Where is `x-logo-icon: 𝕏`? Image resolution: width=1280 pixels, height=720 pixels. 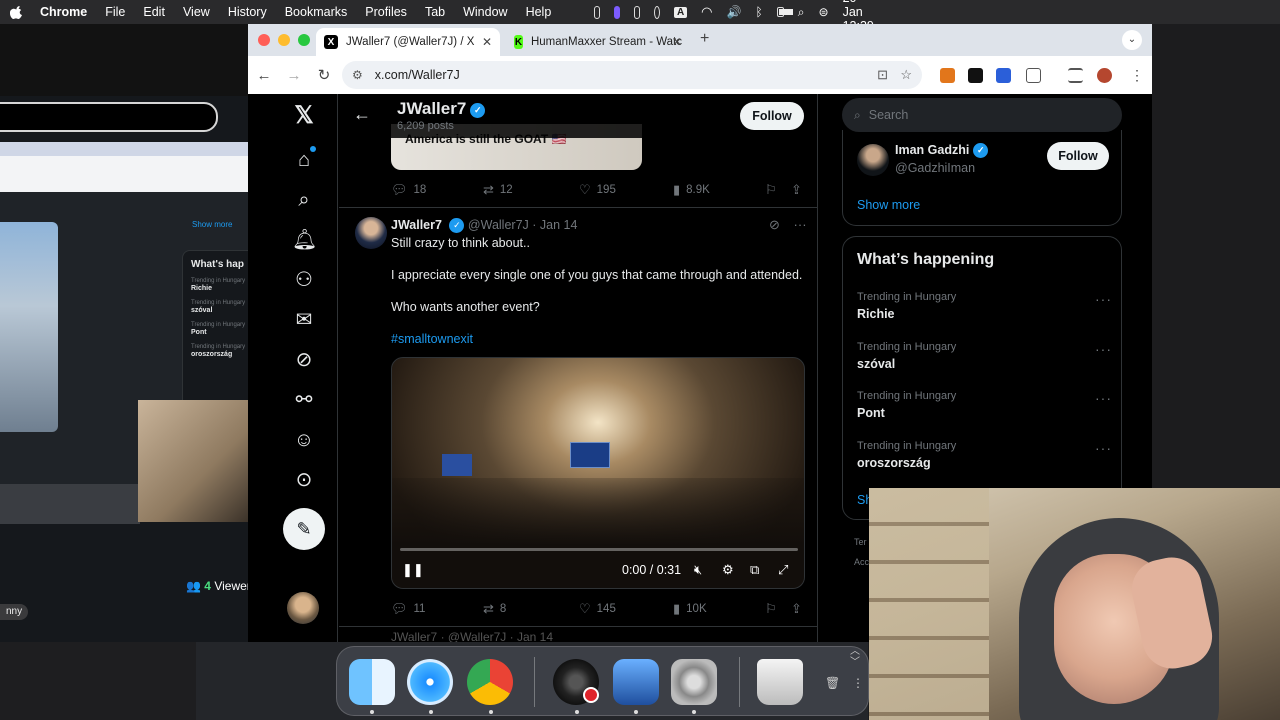
x-logo-icon: 𝕏 is located at coordinates (304, 116).